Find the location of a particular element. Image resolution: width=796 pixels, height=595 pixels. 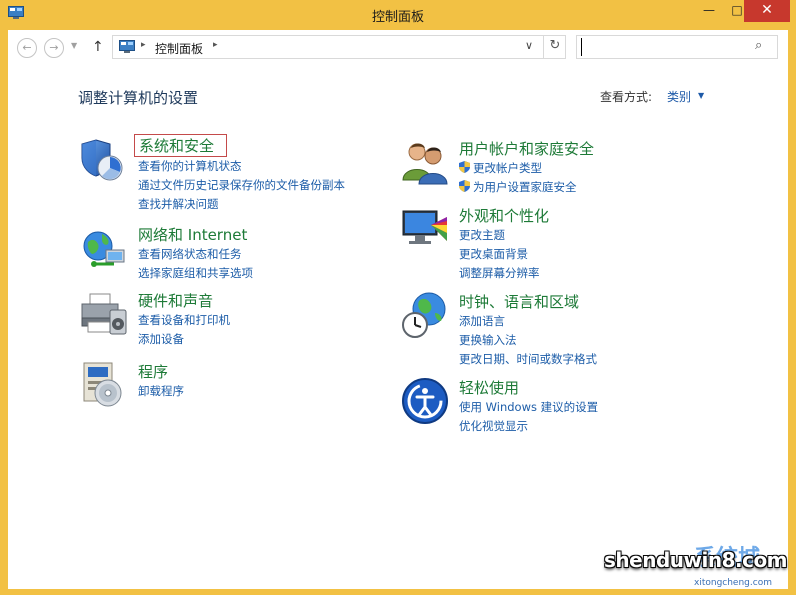

link-add-device: 添加设备 is located at coordinates (161, 339).